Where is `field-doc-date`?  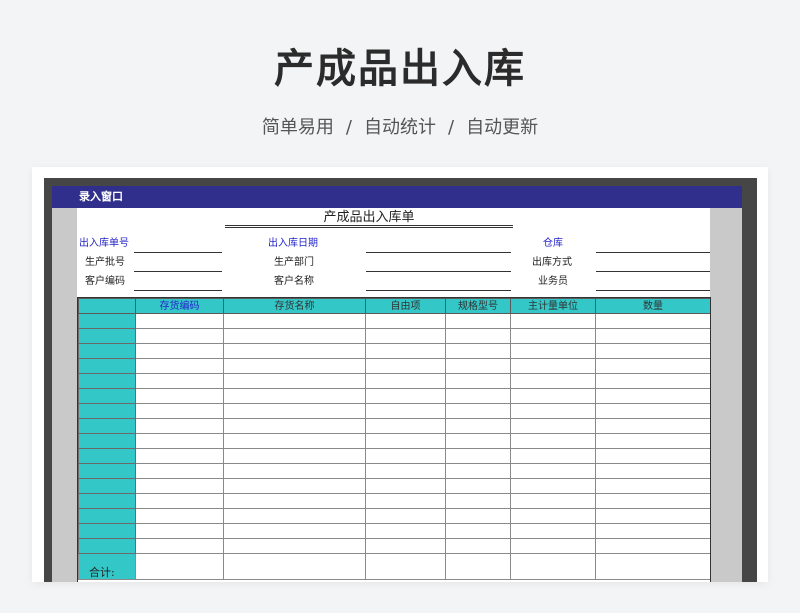
field-doc-date is located at coordinates (438, 252).